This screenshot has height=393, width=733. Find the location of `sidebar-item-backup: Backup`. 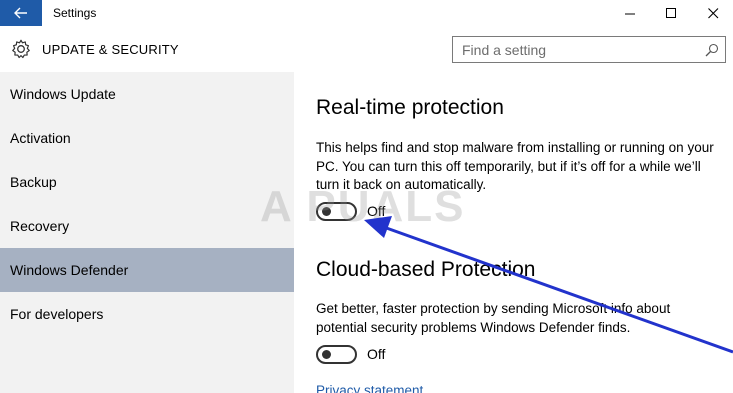

sidebar-item-backup: Backup is located at coordinates (147, 182).